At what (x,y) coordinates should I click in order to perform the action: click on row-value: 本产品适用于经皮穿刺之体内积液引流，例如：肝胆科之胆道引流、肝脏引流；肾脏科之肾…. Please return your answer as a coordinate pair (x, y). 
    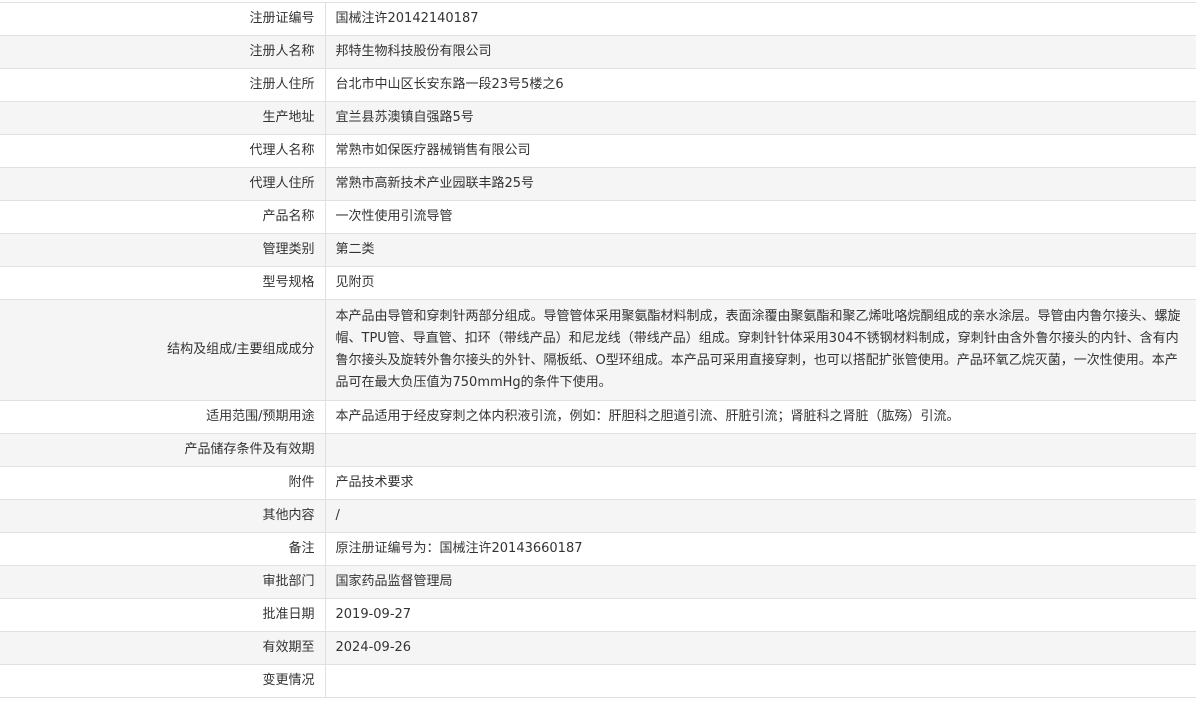
    Looking at the image, I should click on (760, 417).